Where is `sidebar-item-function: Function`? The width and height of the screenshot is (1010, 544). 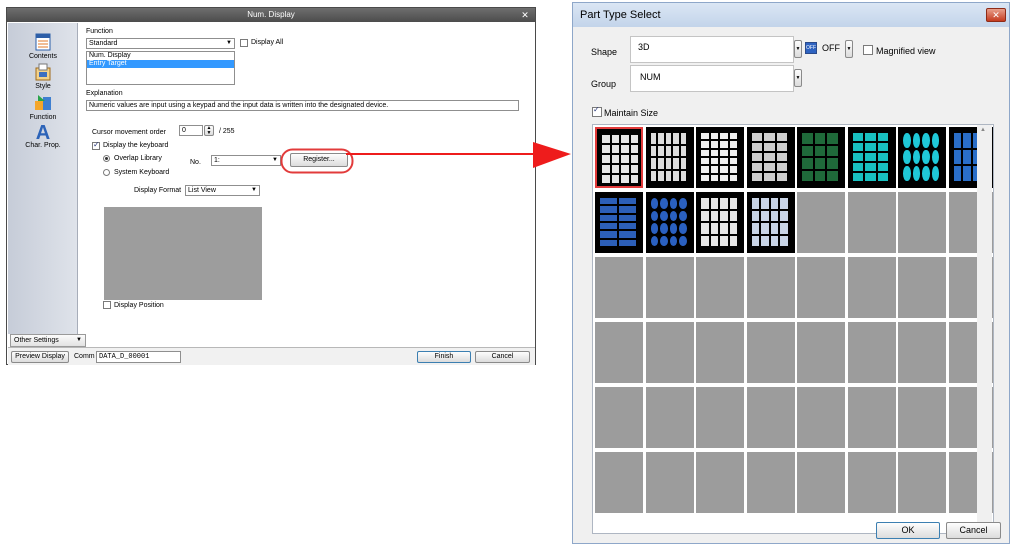 sidebar-item-function: Function is located at coordinates (43, 107).